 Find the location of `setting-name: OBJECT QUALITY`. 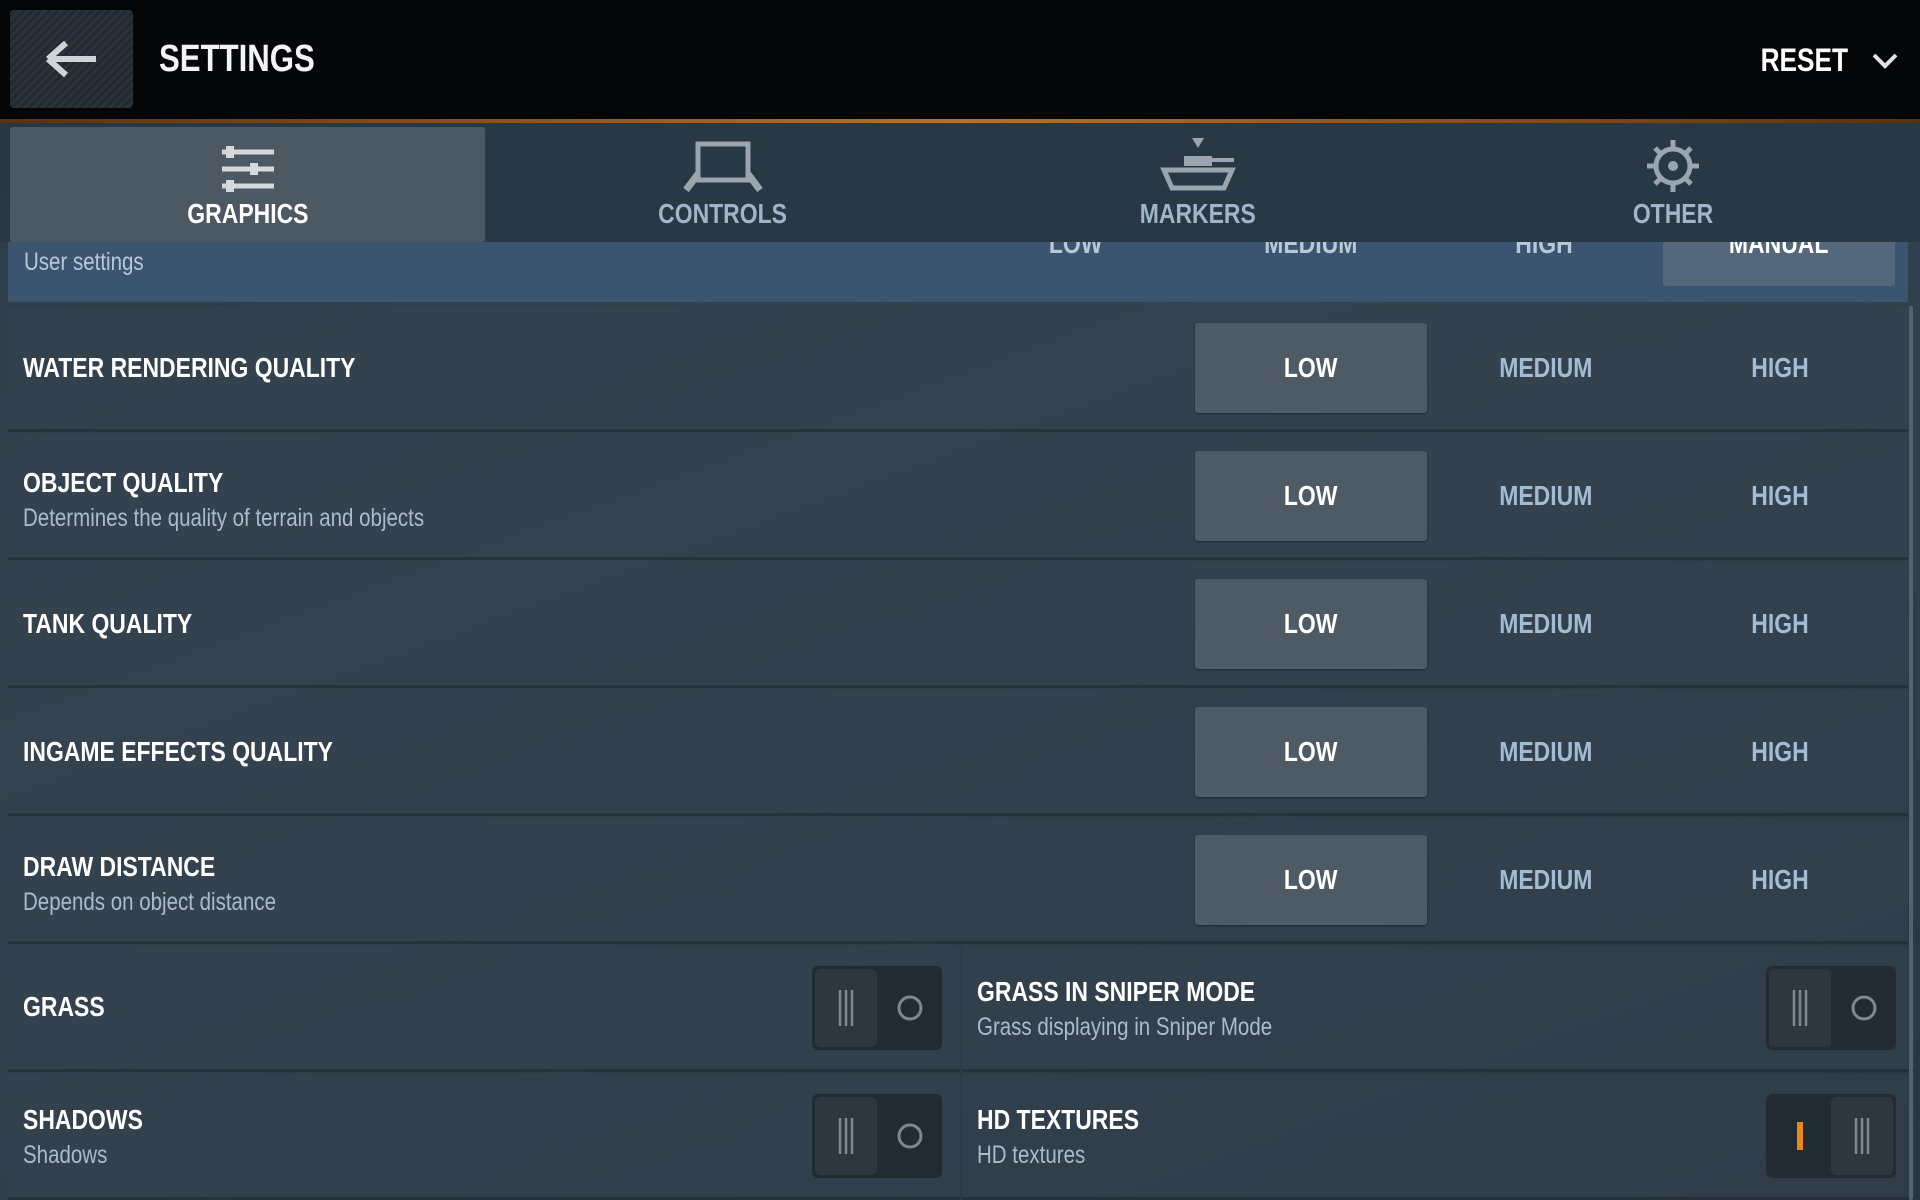

setting-name: OBJECT QUALITY is located at coordinates (123, 482).